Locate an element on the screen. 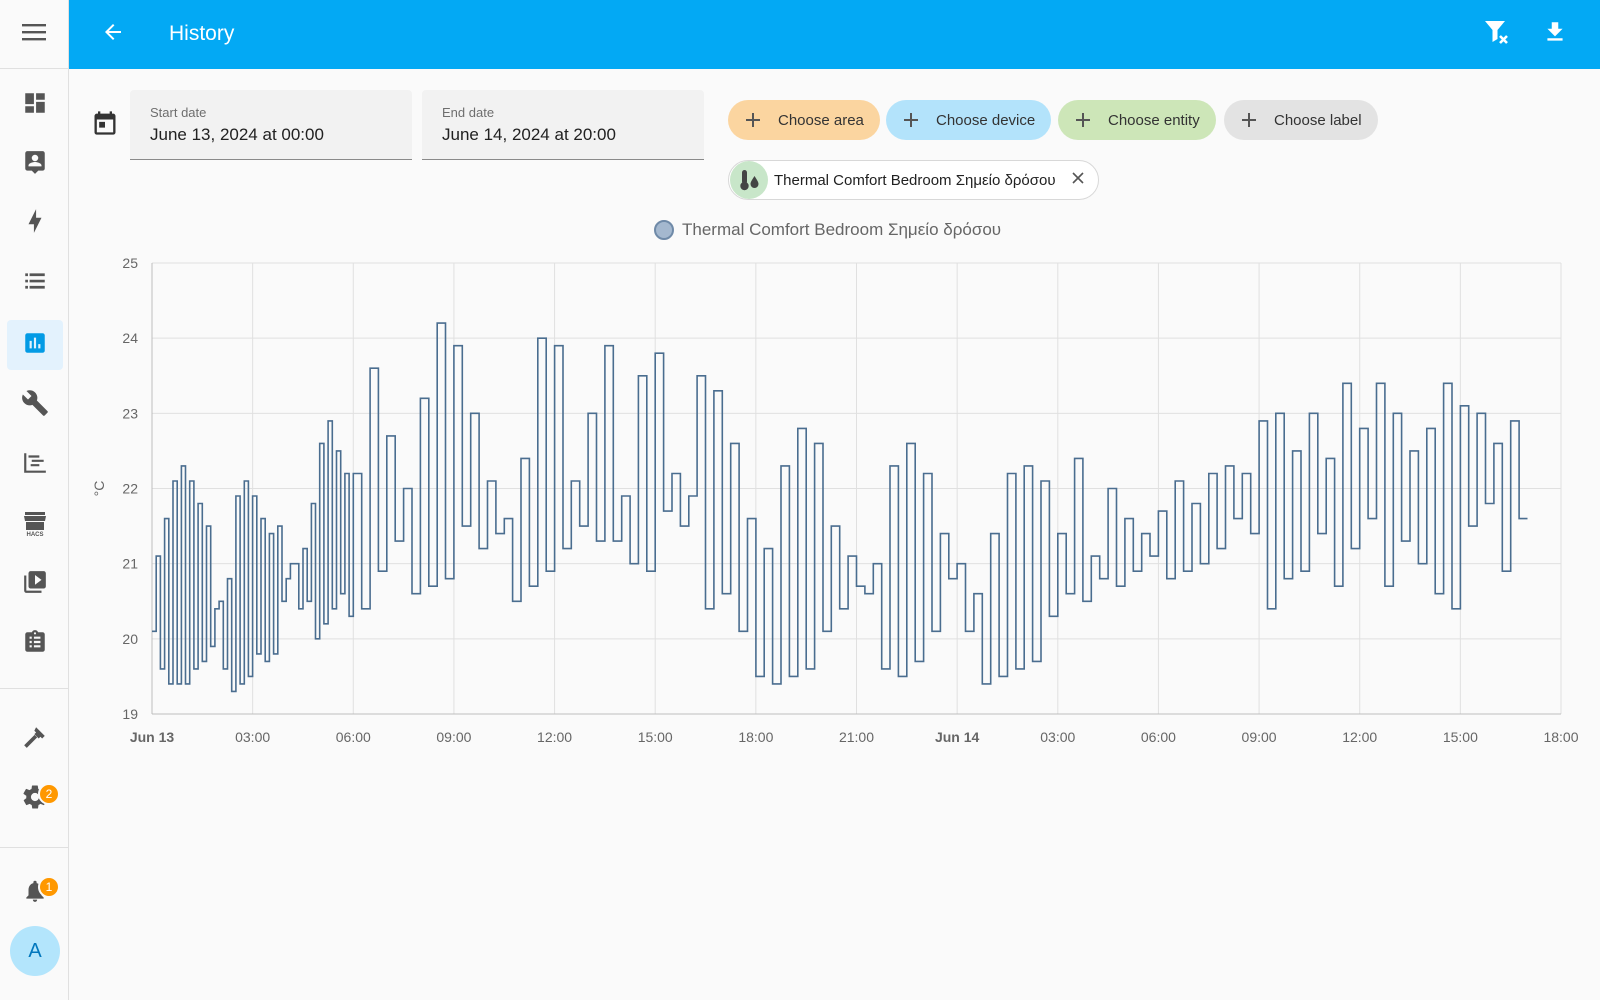 This screenshot has width=1600, height=1000. sidebar-item-developer is located at coordinates (35, 405).